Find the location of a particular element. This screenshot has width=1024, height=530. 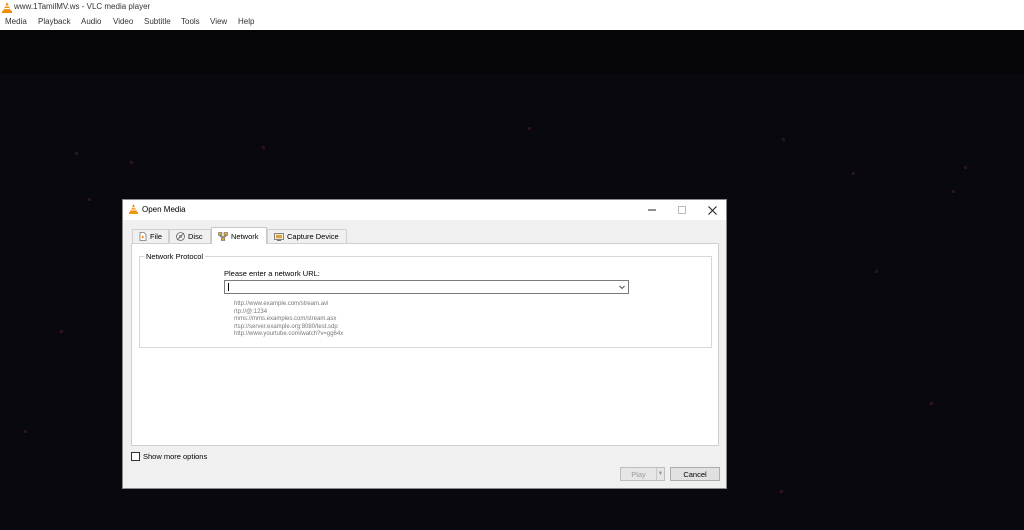

maximize-button is located at coordinates (682, 210).